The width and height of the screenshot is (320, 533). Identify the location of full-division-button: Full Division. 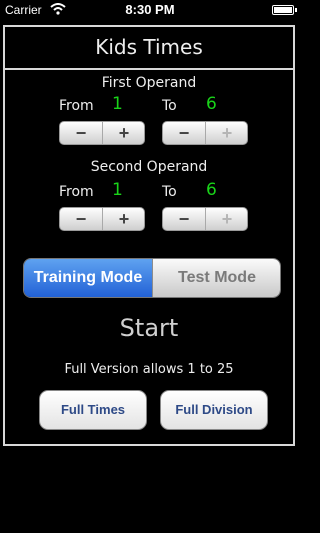
(214, 410).